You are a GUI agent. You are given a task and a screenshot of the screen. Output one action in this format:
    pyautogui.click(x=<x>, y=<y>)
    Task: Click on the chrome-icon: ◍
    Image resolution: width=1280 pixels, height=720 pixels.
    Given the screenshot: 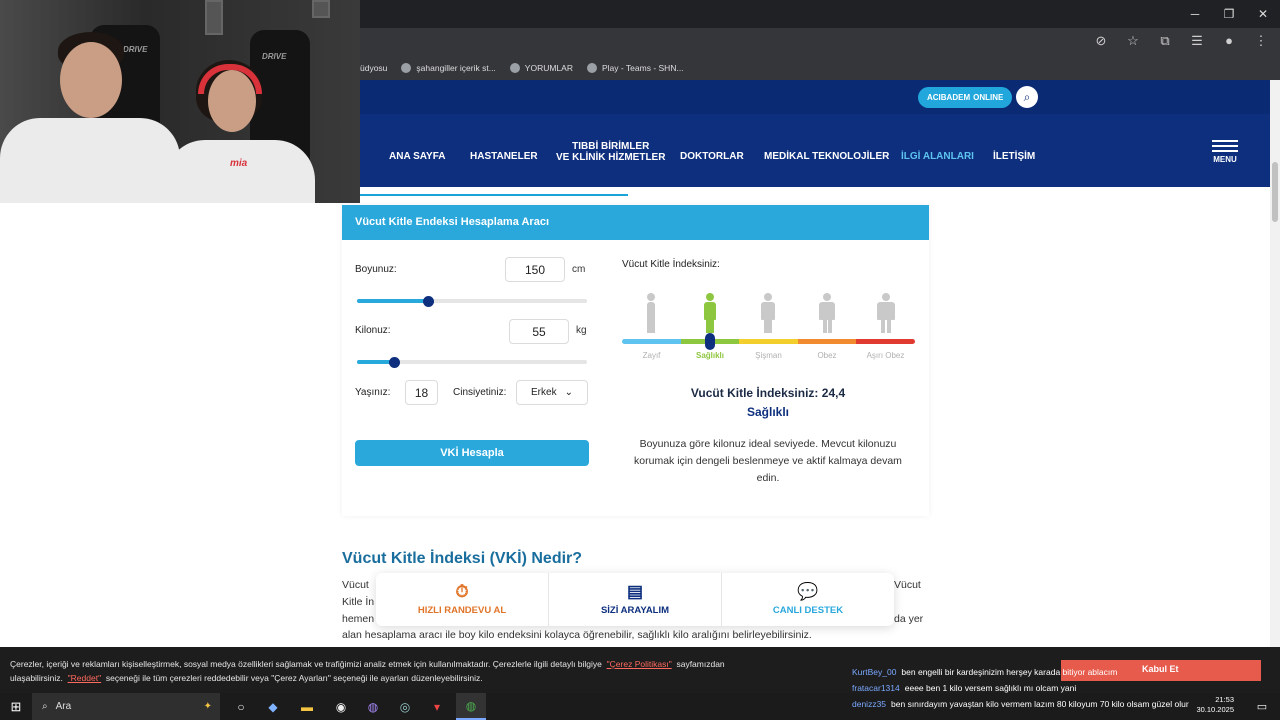 What is the action you would take?
    pyautogui.click(x=471, y=706)
    